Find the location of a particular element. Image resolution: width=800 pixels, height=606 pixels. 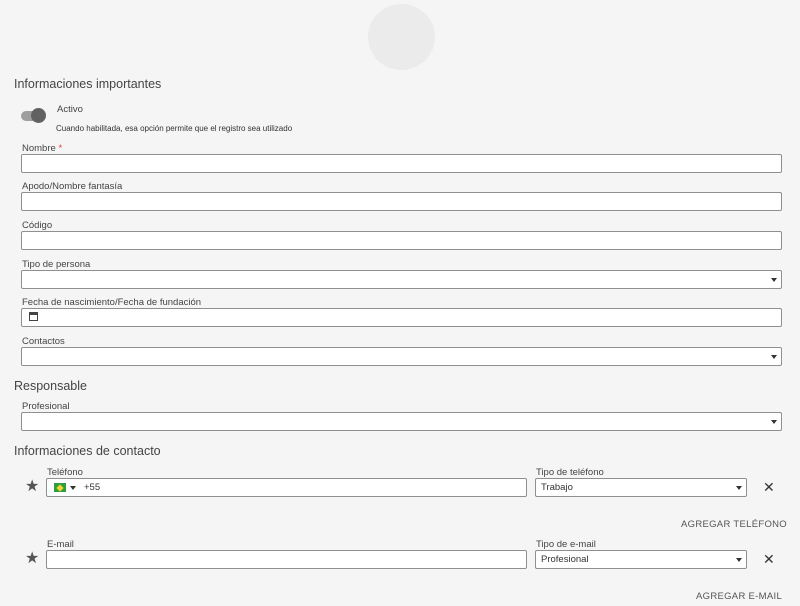

codigo-label: Código is located at coordinates (37, 225).